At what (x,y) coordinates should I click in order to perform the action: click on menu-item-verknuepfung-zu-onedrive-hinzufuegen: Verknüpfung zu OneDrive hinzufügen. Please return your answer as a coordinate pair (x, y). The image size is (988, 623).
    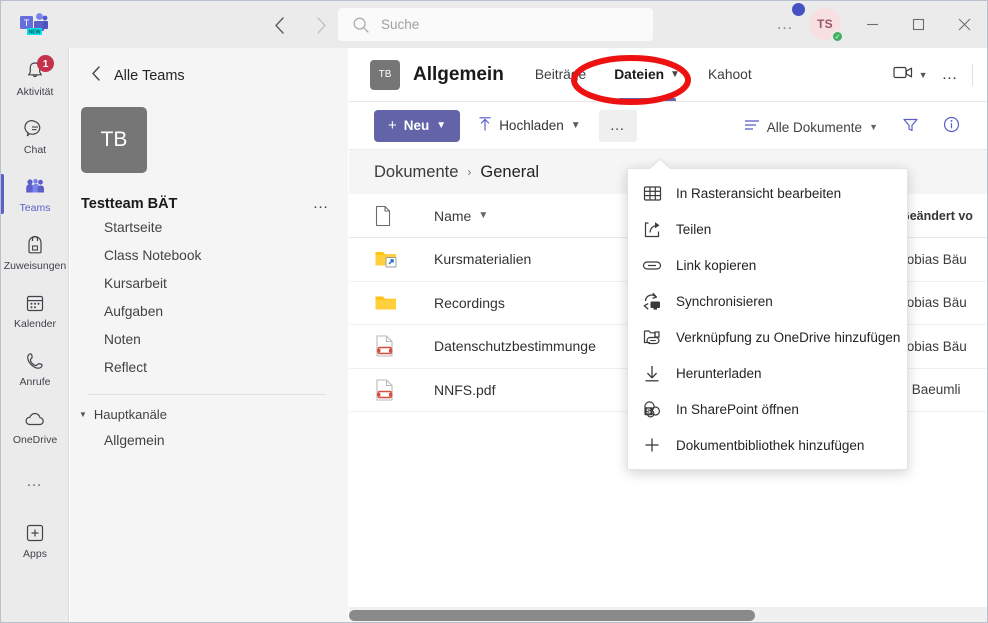
    Looking at the image, I should click on (767, 337).